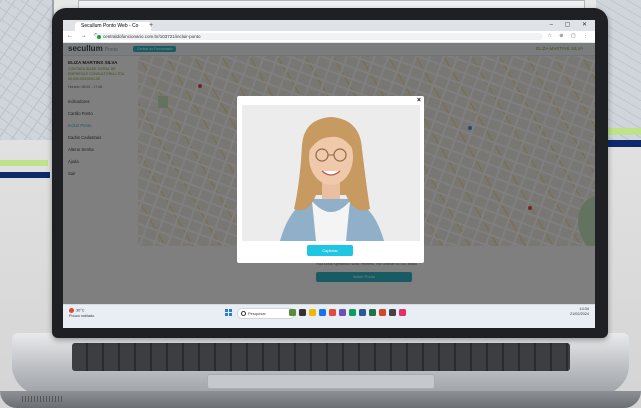 The width and height of the screenshot is (641, 408). What do you see at coordinates (584, 309) in the screenshot?
I see `clock-time: 14:34` at bounding box center [584, 309].